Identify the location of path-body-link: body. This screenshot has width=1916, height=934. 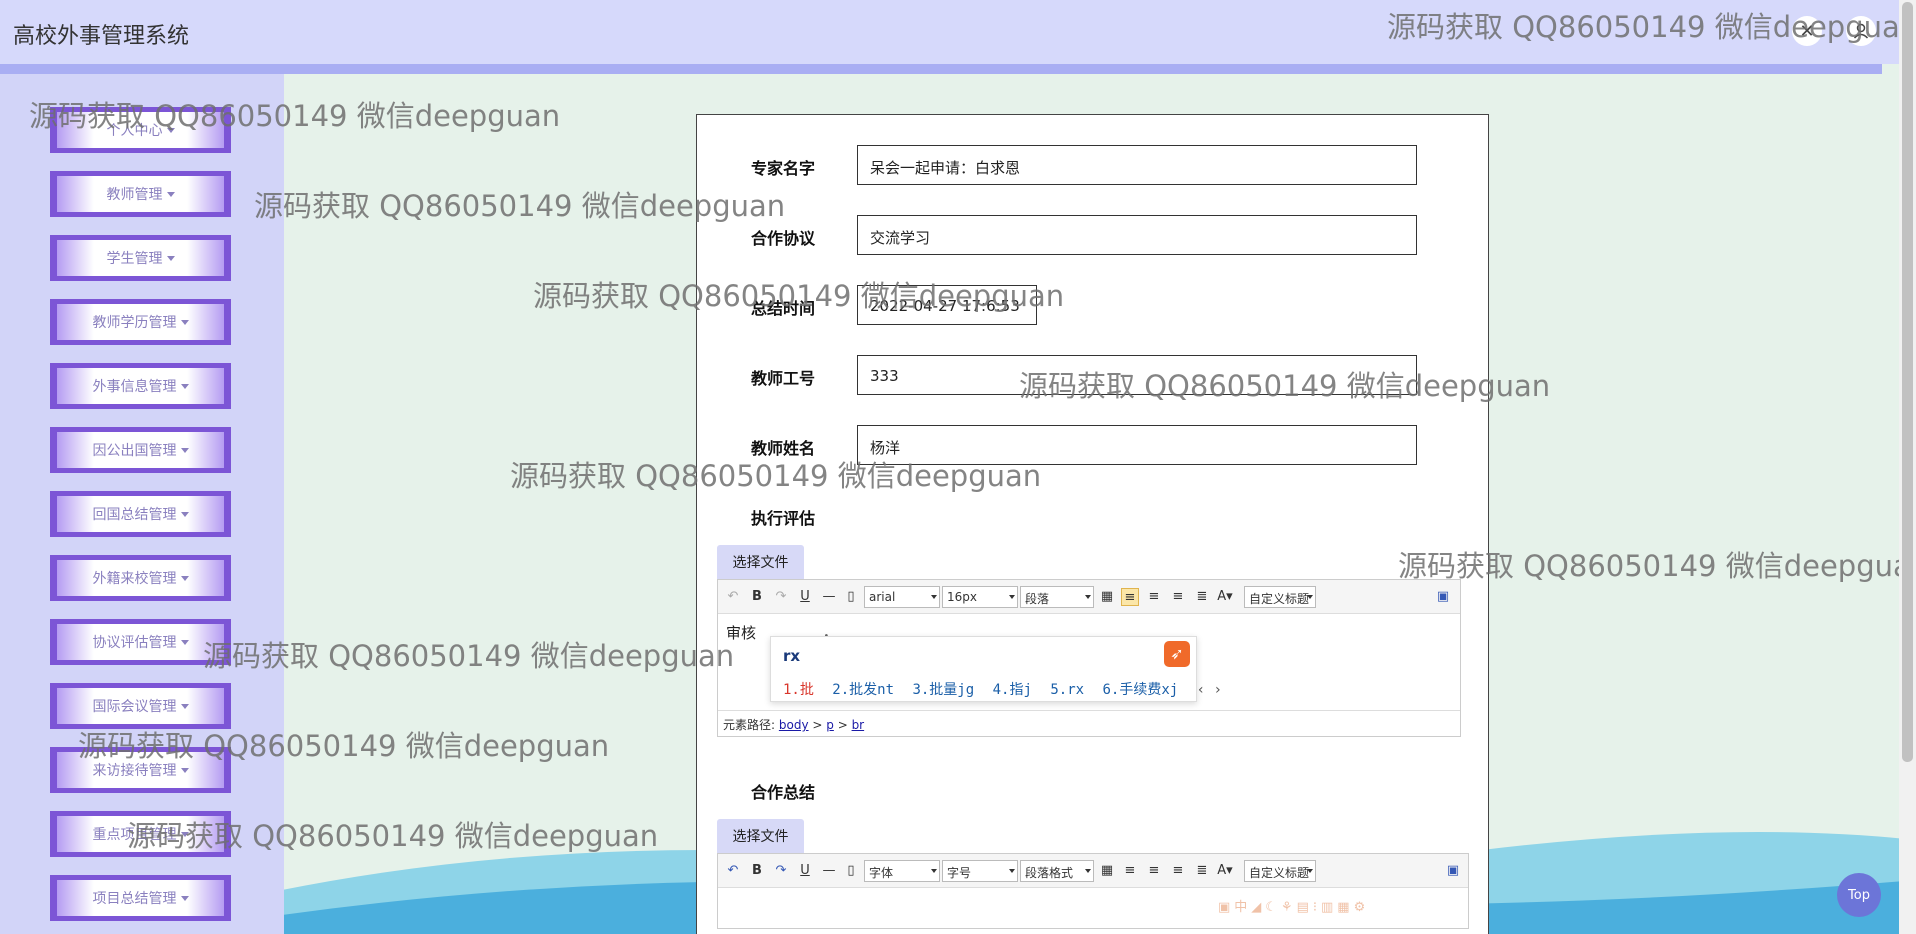
(794, 725).